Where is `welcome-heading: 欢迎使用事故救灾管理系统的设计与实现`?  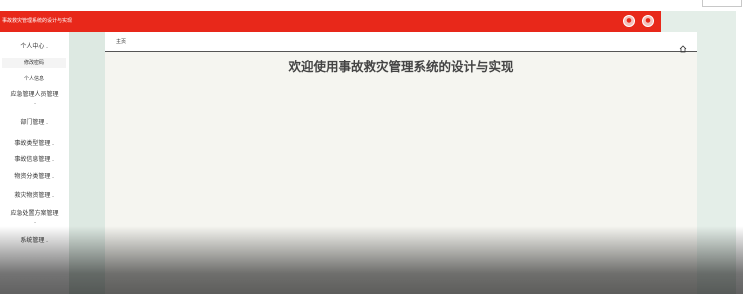 welcome-heading: 欢迎使用事故救灾管理系统的设计与实现 is located at coordinates (401, 66).